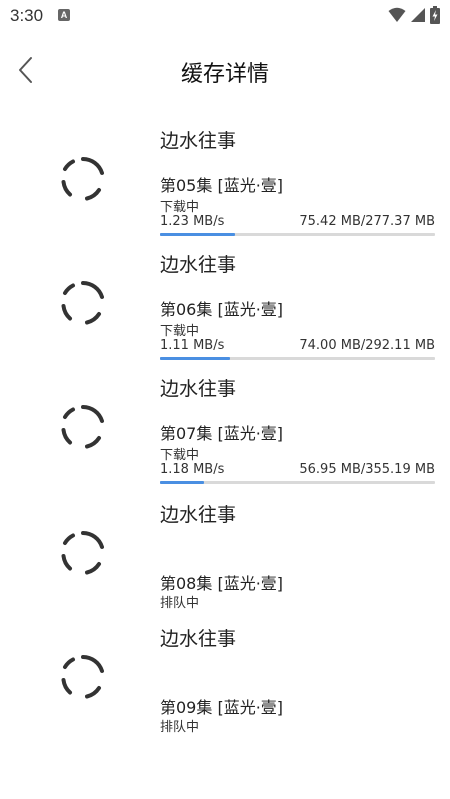 The width and height of the screenshot is (450, 799). I want to click on notification-a-icon: A, so click(64, 15).